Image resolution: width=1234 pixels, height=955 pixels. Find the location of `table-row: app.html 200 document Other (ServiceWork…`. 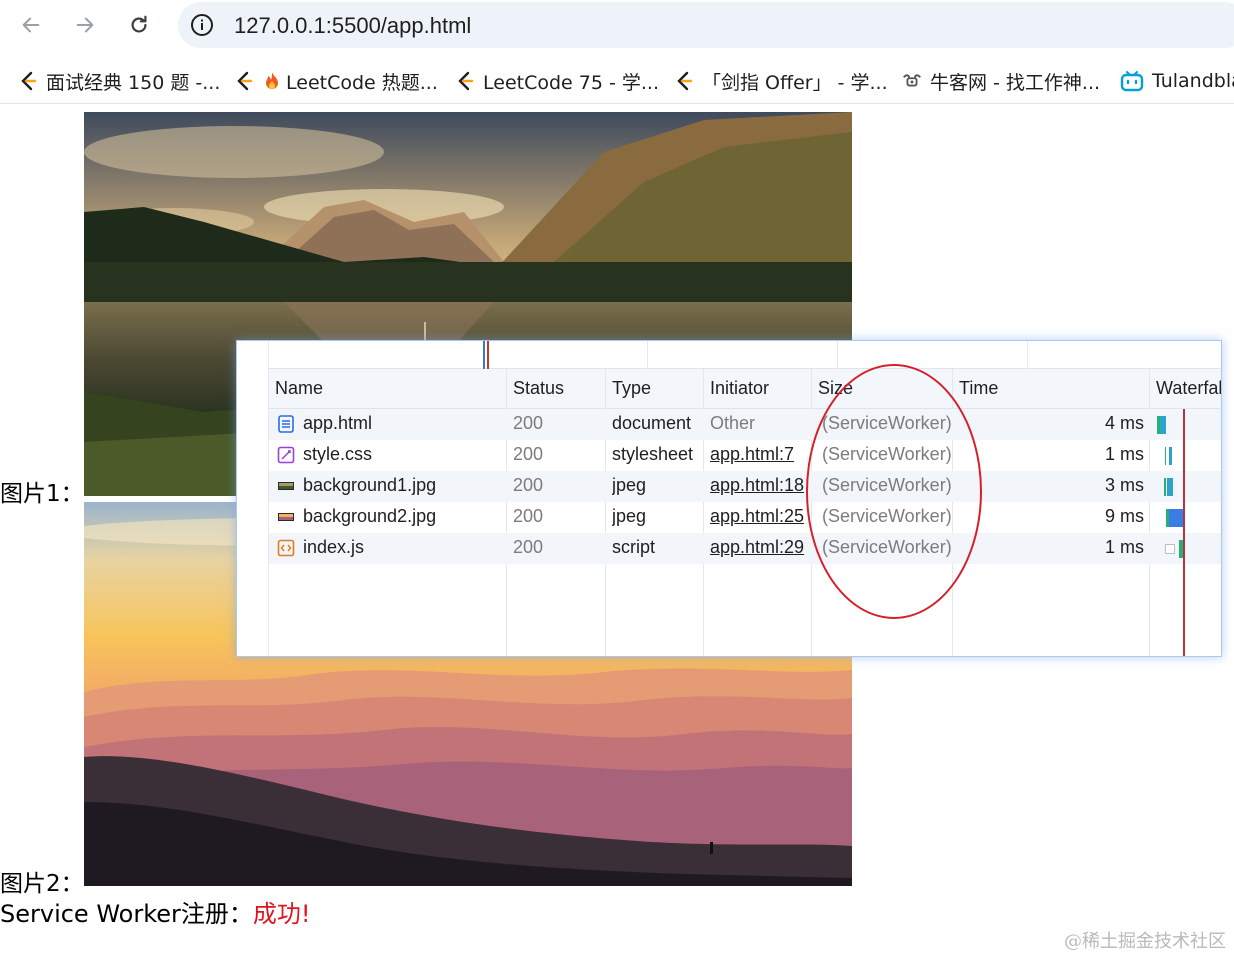

table-row: app.html 200 document Other (ServiceWork… is located at coordinates (745, 424).